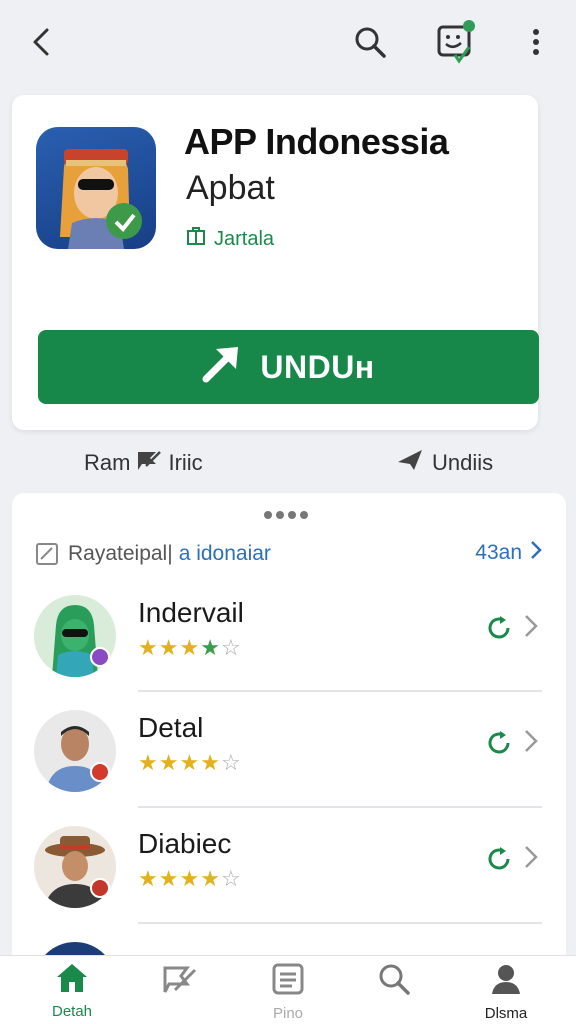 The image size is (576, 1024). What do you see at coordinates (288, 981) in the screenshot?
I see `list-icon` at bounding box center [288, 981].